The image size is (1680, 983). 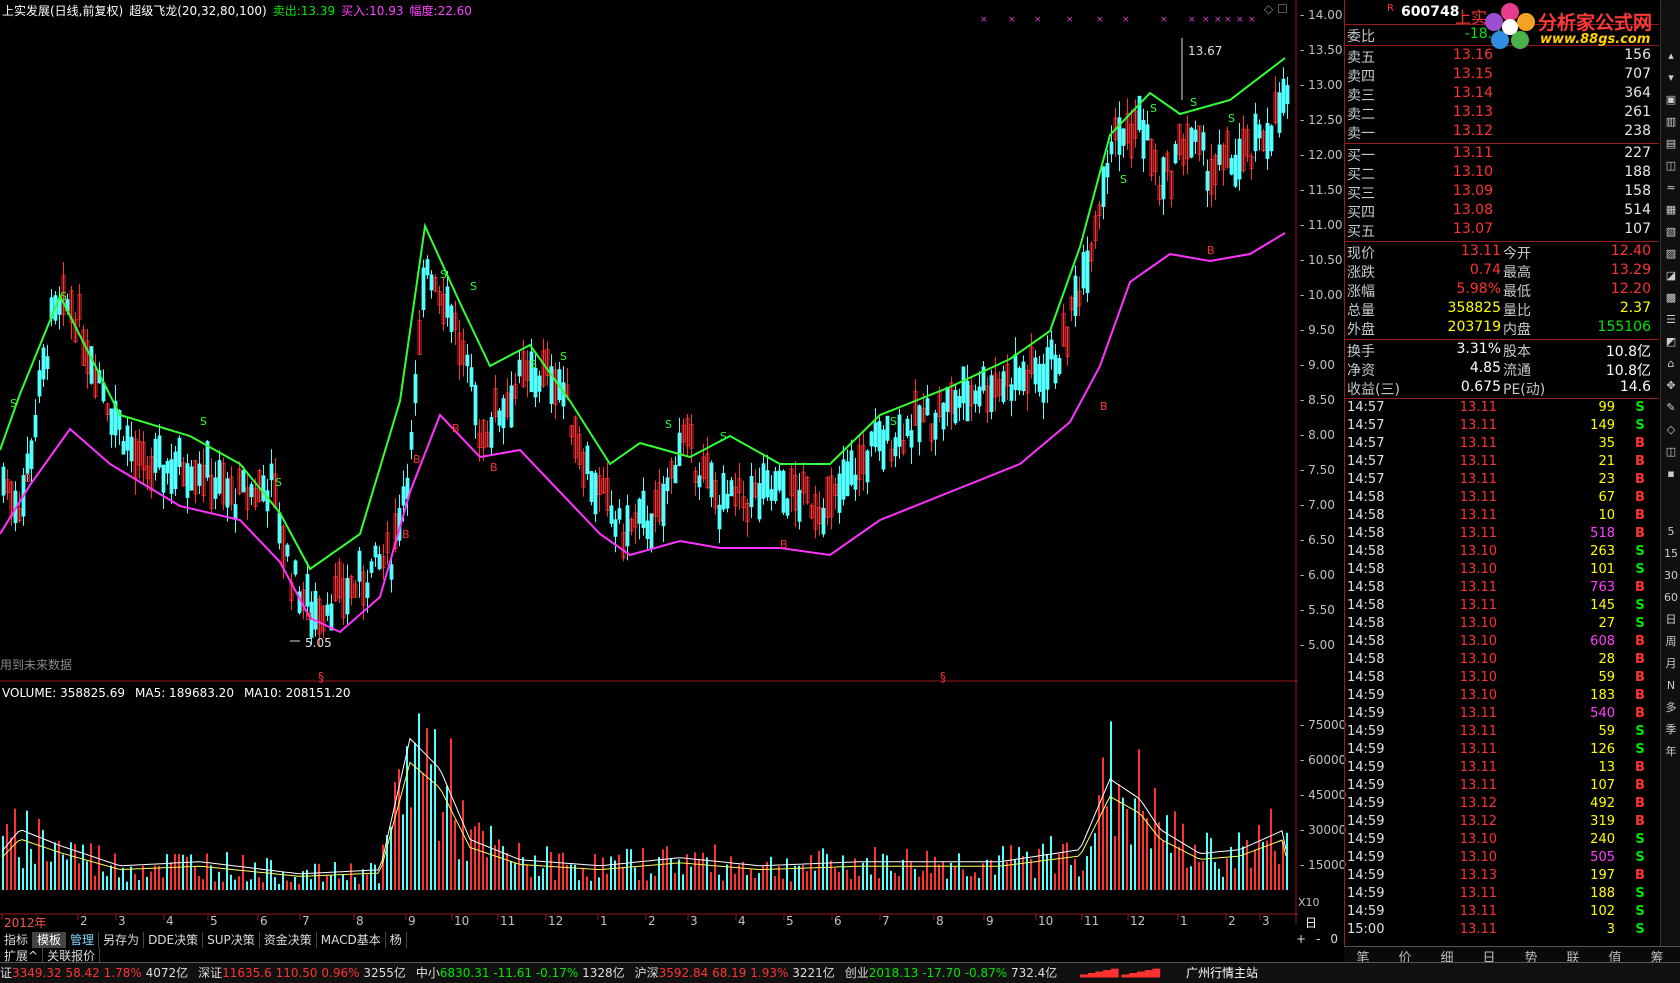 I want to click on chart-icon: ✥, so click(x=1671, y=386).